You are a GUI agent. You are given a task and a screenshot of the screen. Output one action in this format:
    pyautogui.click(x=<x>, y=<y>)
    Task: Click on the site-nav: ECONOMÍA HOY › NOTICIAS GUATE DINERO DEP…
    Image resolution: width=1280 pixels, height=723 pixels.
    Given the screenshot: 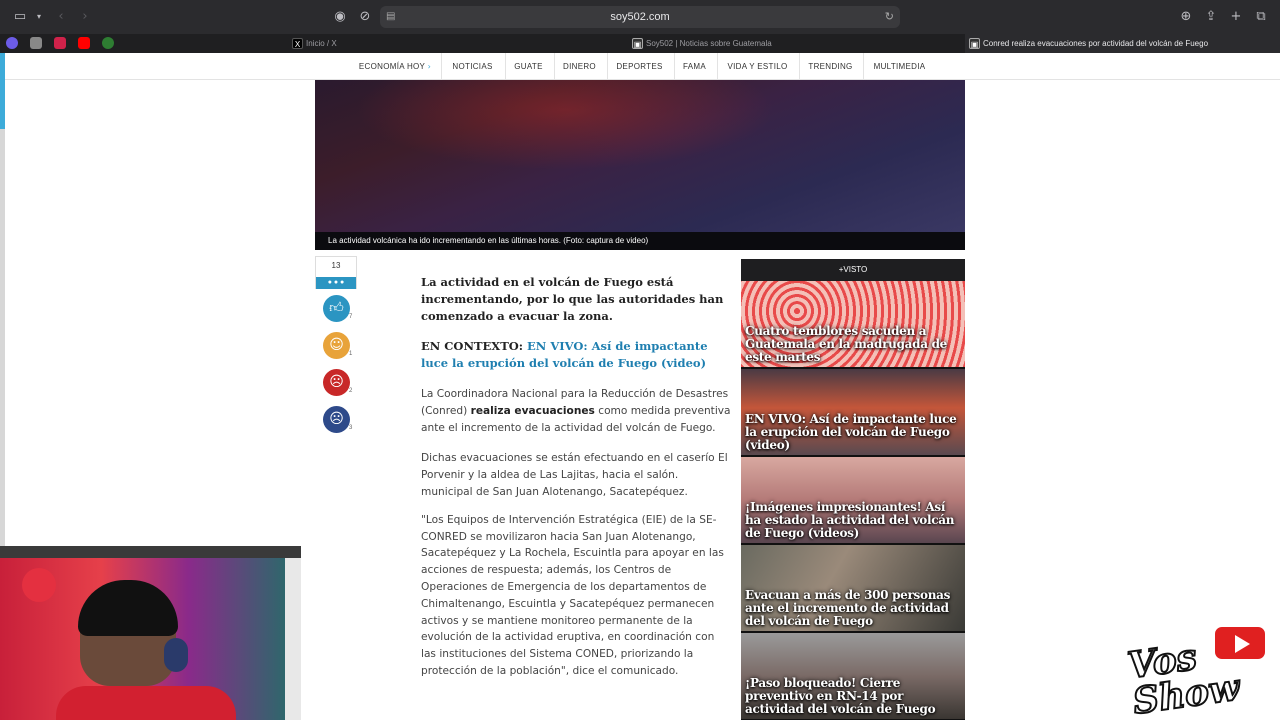 What is the action you would take?
    pyautogui.click(x=640, y=66)
    